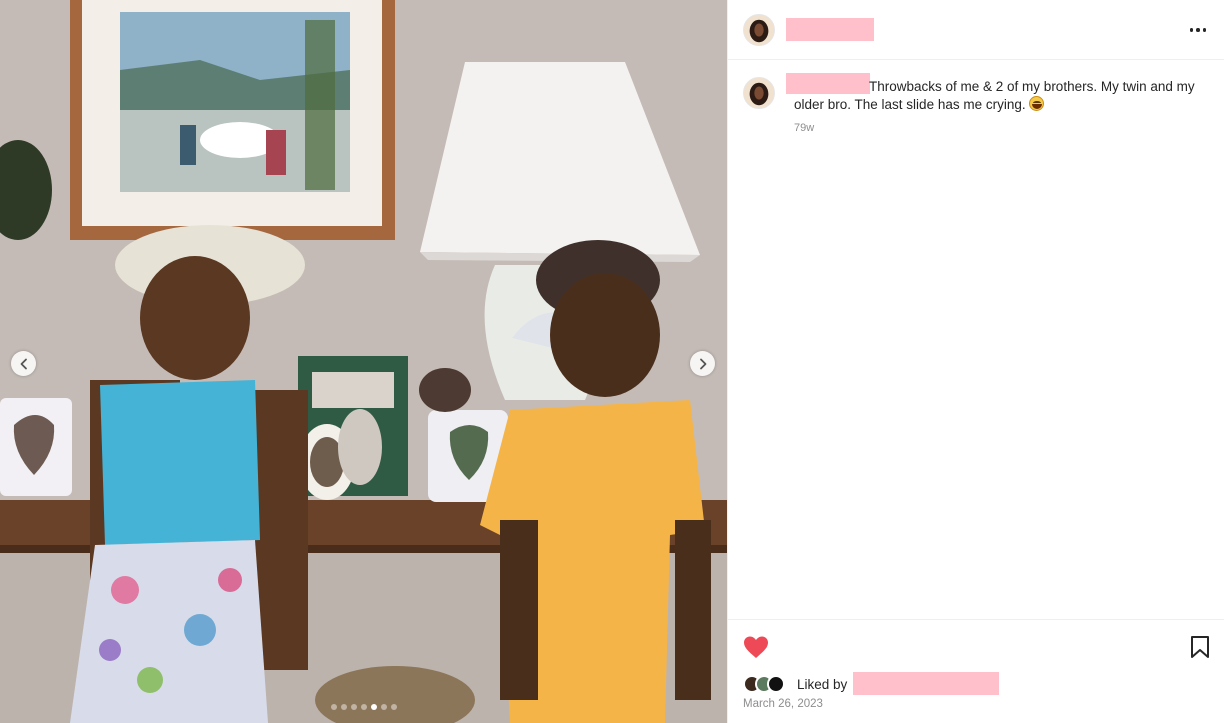  Describe the element at coordinates (1200, 647) in the screenshot. I see `bookmark-icon` at that location.